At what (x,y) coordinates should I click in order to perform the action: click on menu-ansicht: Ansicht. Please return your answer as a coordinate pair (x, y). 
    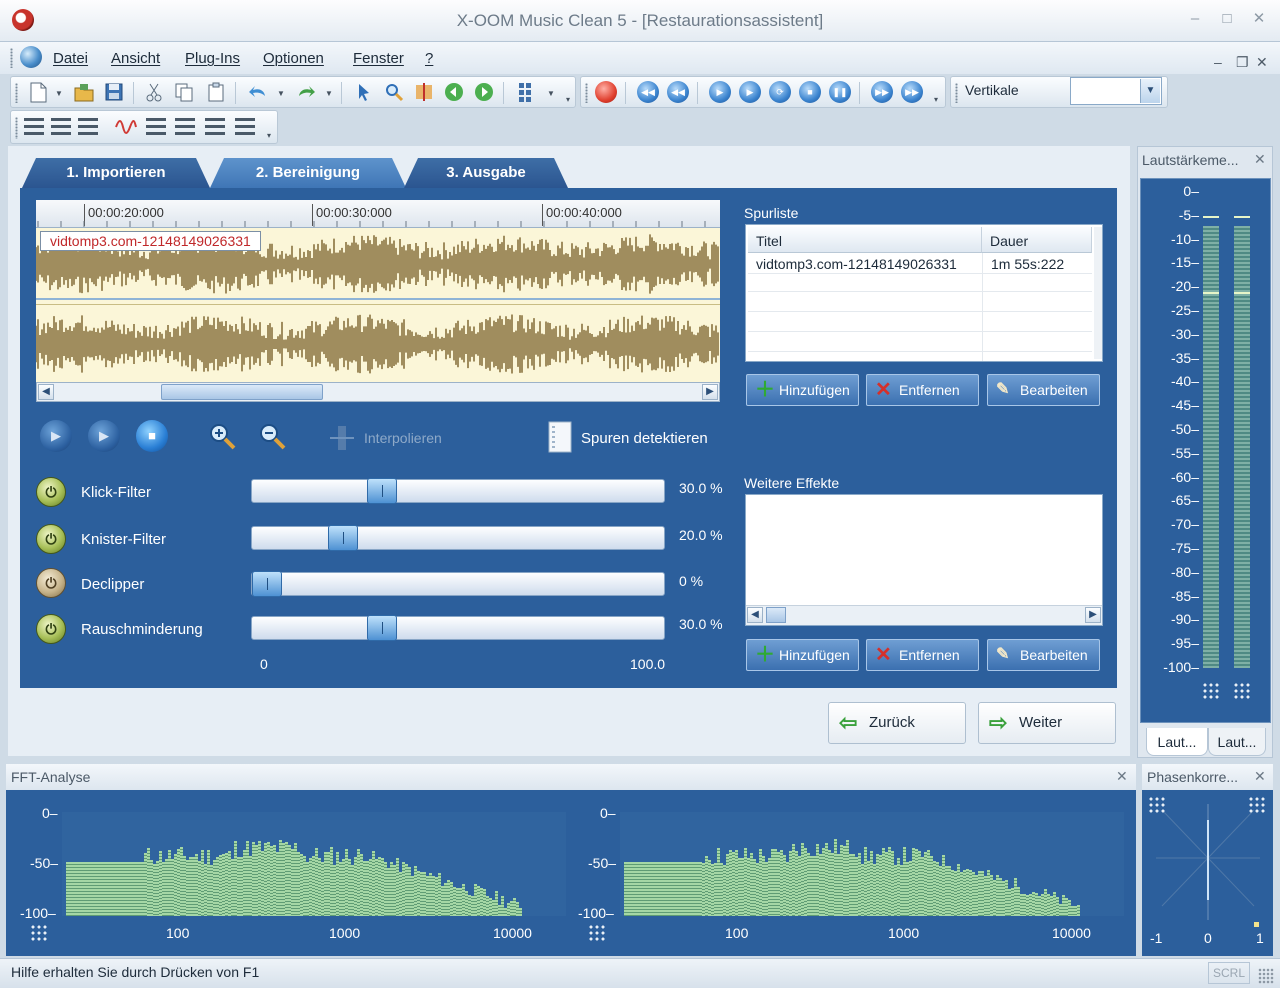
    Looking at the image, I should click on (135, 58).